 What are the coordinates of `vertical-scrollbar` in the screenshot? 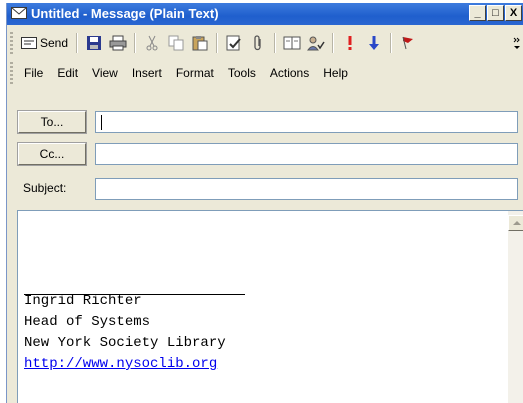 It's located at (515, 307).